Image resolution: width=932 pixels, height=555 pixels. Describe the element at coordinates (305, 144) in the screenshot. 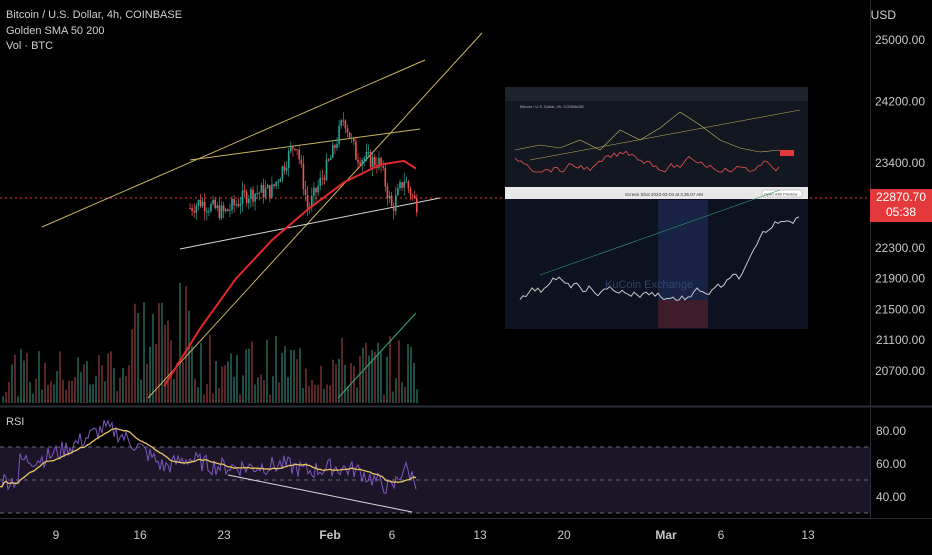

I see `upper-resistance-line` at that location.